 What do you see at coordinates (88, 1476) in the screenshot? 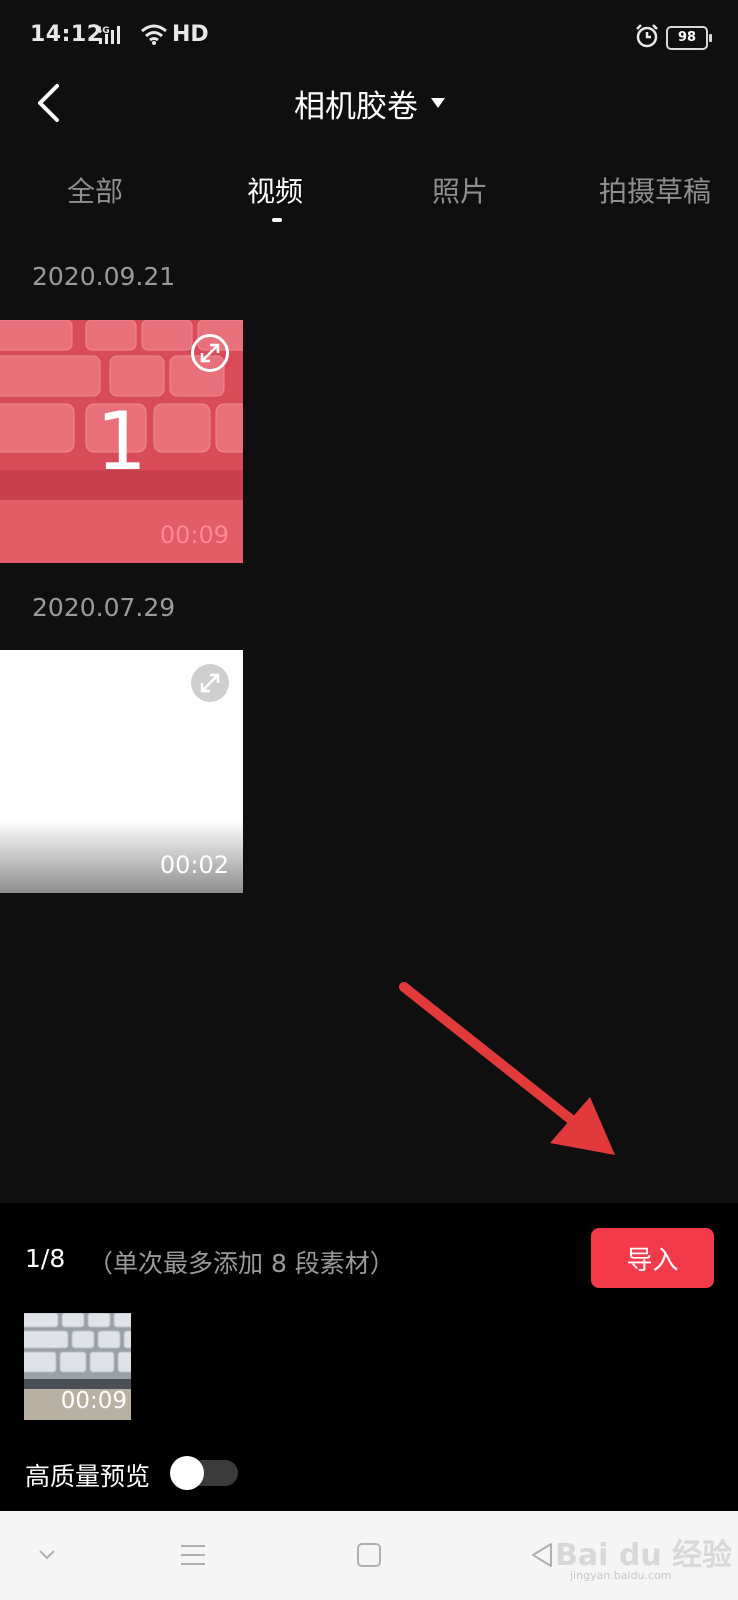
I see `hq-preview-label: 高质量预览` at bounding box center [88, 1476].